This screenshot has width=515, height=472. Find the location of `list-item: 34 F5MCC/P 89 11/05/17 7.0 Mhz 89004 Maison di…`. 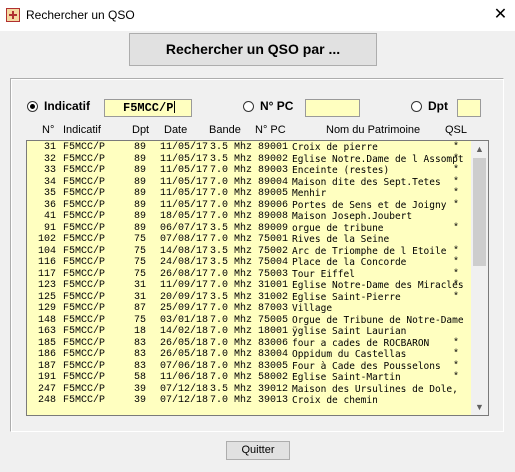

list-item: 34 F5MCC/P 89 11/05/17 7.0 Mhz 89004 Maison di… is located at coordinates (249, 183).